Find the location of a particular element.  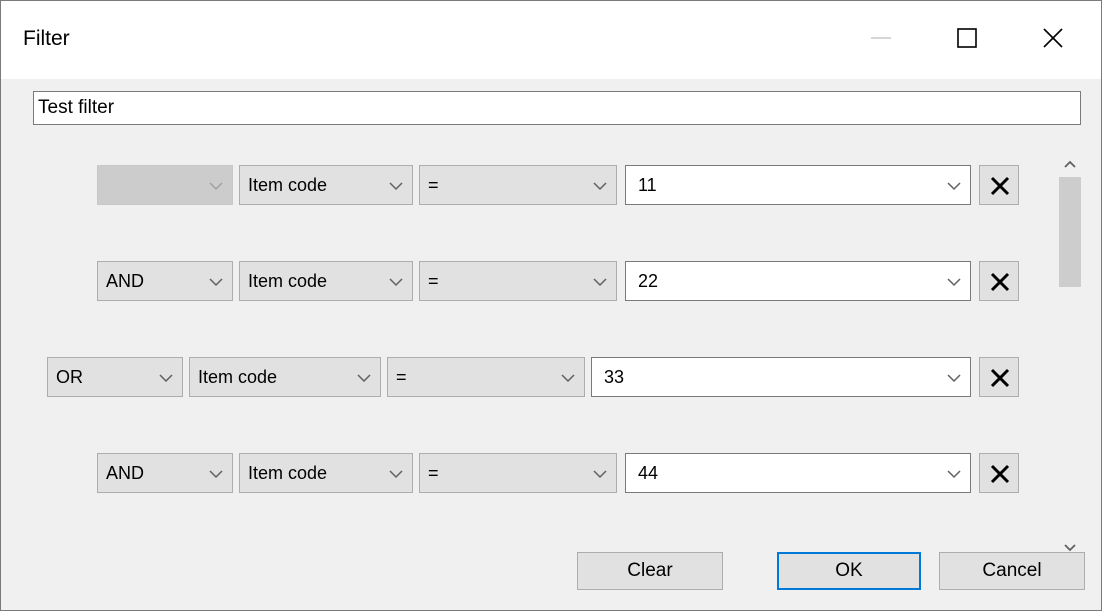

filter-name-input is located at coordinates (557, 108).